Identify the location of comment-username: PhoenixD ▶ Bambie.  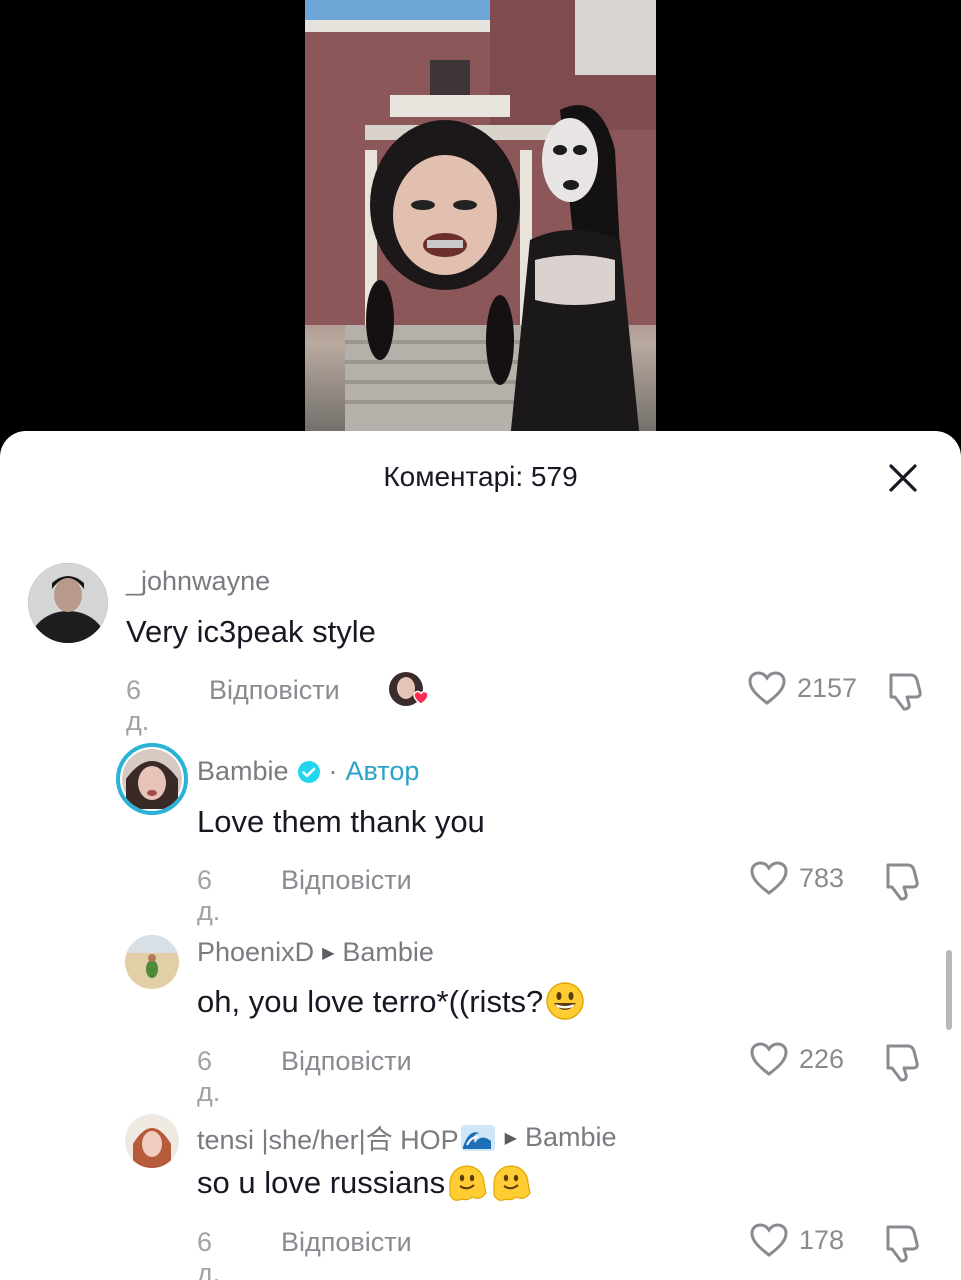
(315, 952).